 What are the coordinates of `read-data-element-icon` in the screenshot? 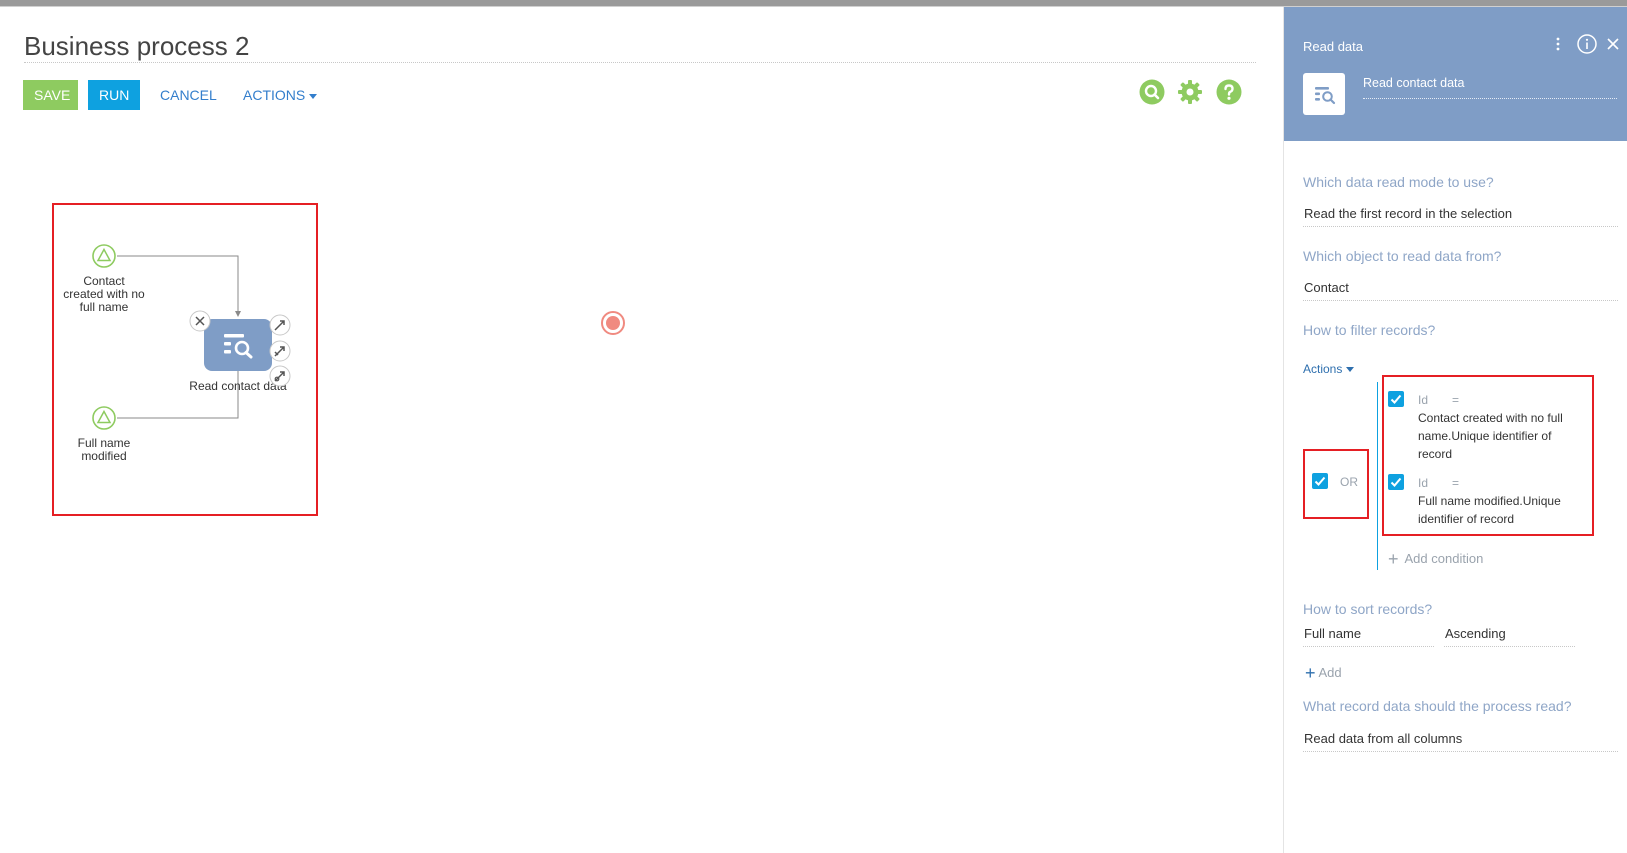 It's located at (1324, 94).